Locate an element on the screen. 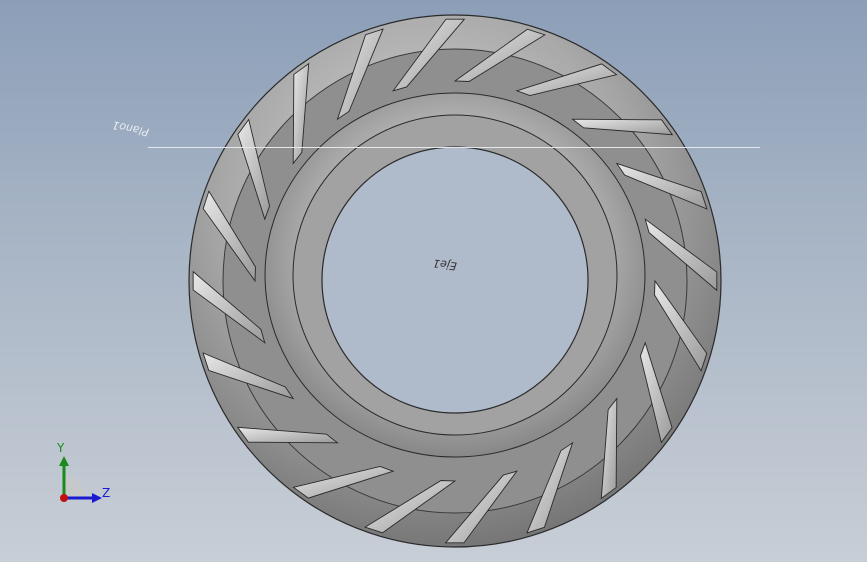  tire-bore is located at coordinates (455, 280).